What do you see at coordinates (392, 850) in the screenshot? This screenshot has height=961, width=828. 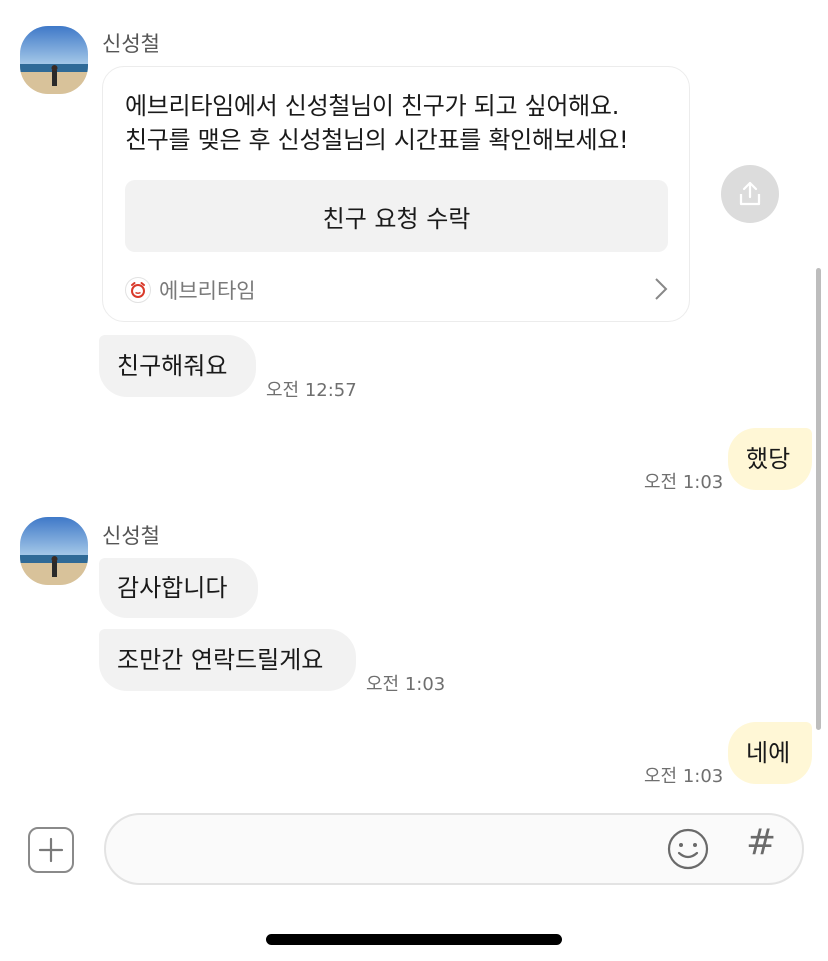 I see `message-input` at bounding box center [392, 850].